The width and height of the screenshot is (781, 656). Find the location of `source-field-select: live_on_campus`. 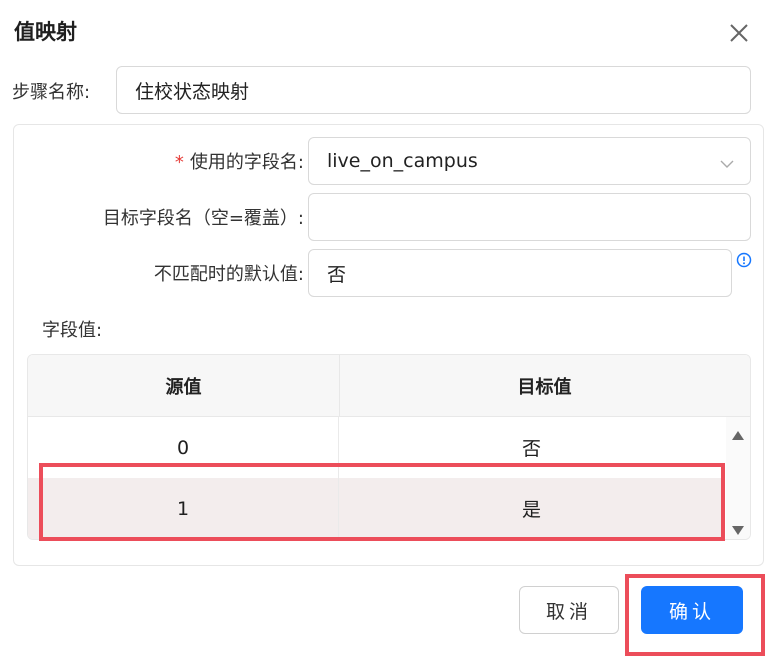

source-field-select: live_on_campus is located at coordinates (529, 161).